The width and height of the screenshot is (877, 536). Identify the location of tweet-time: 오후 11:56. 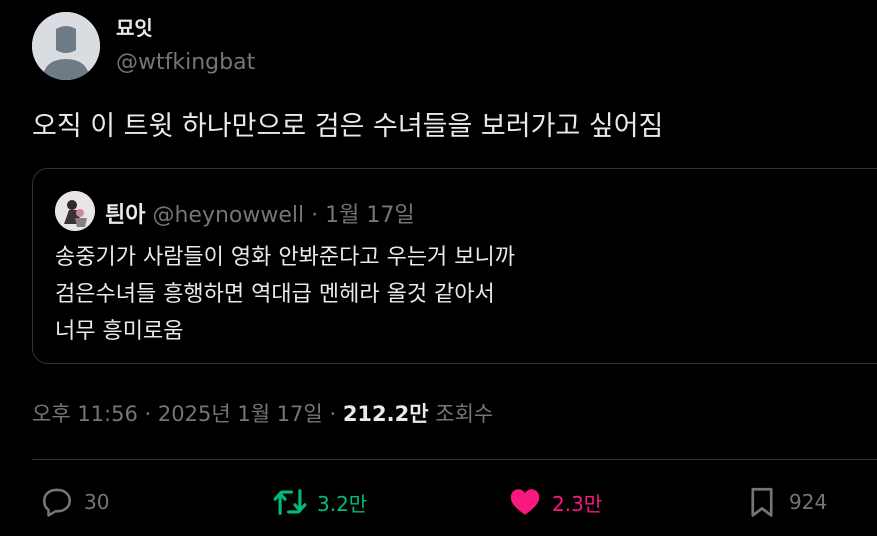
(85, 414).